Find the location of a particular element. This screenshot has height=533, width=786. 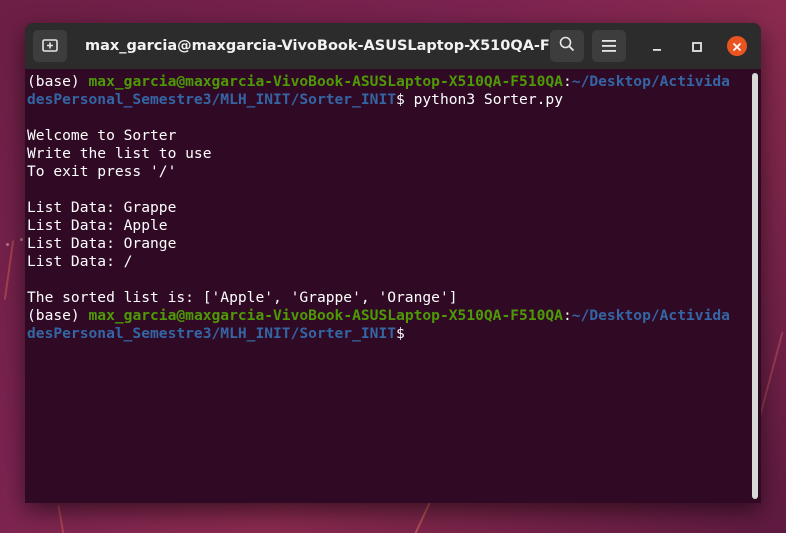

maximize-button is located at coordinates (697, 46).